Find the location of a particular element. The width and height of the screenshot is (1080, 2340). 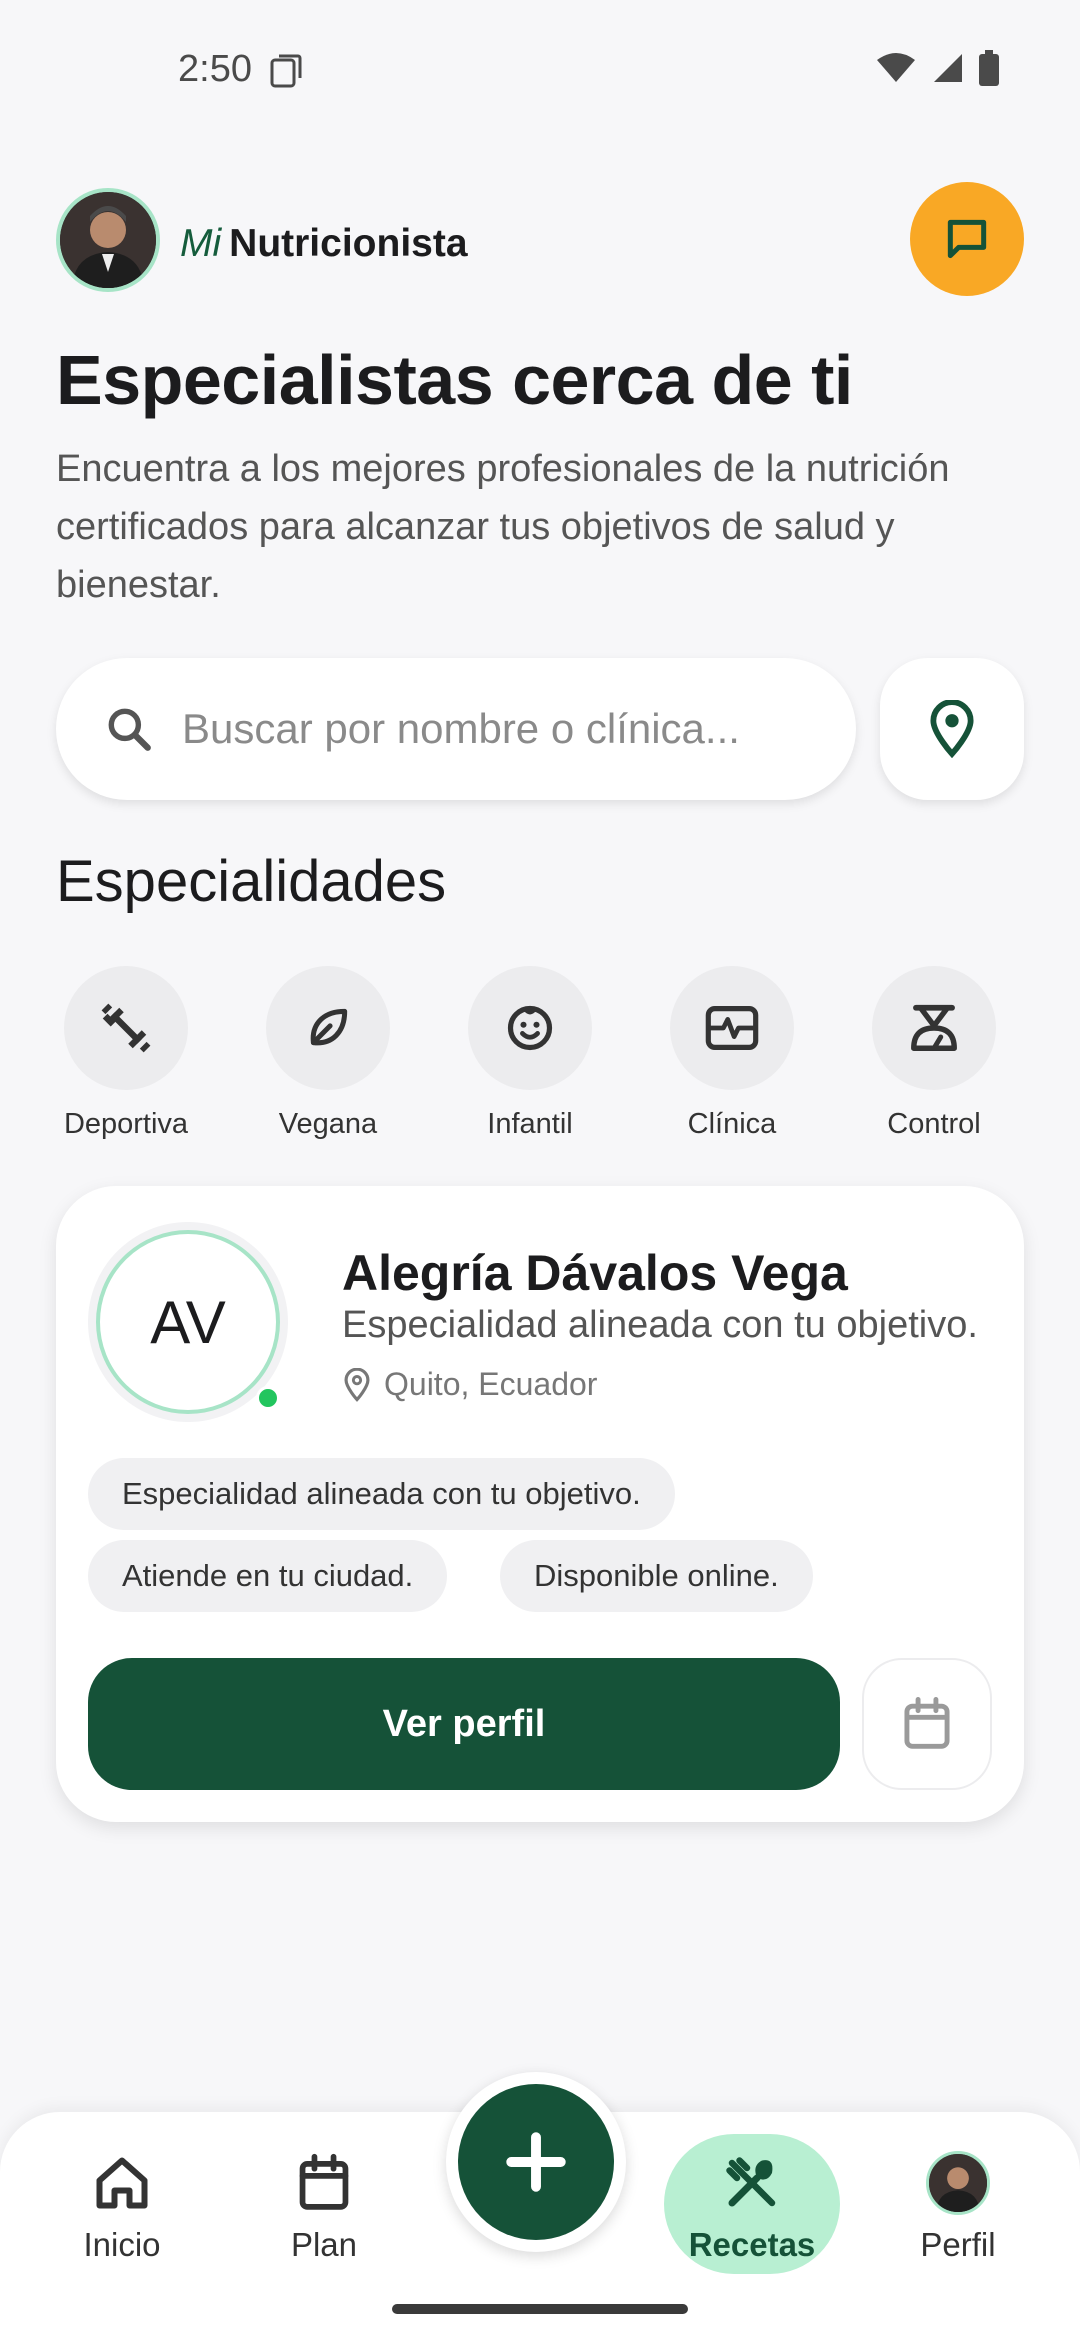

scale-icon is located at coordinates (934, 1027).